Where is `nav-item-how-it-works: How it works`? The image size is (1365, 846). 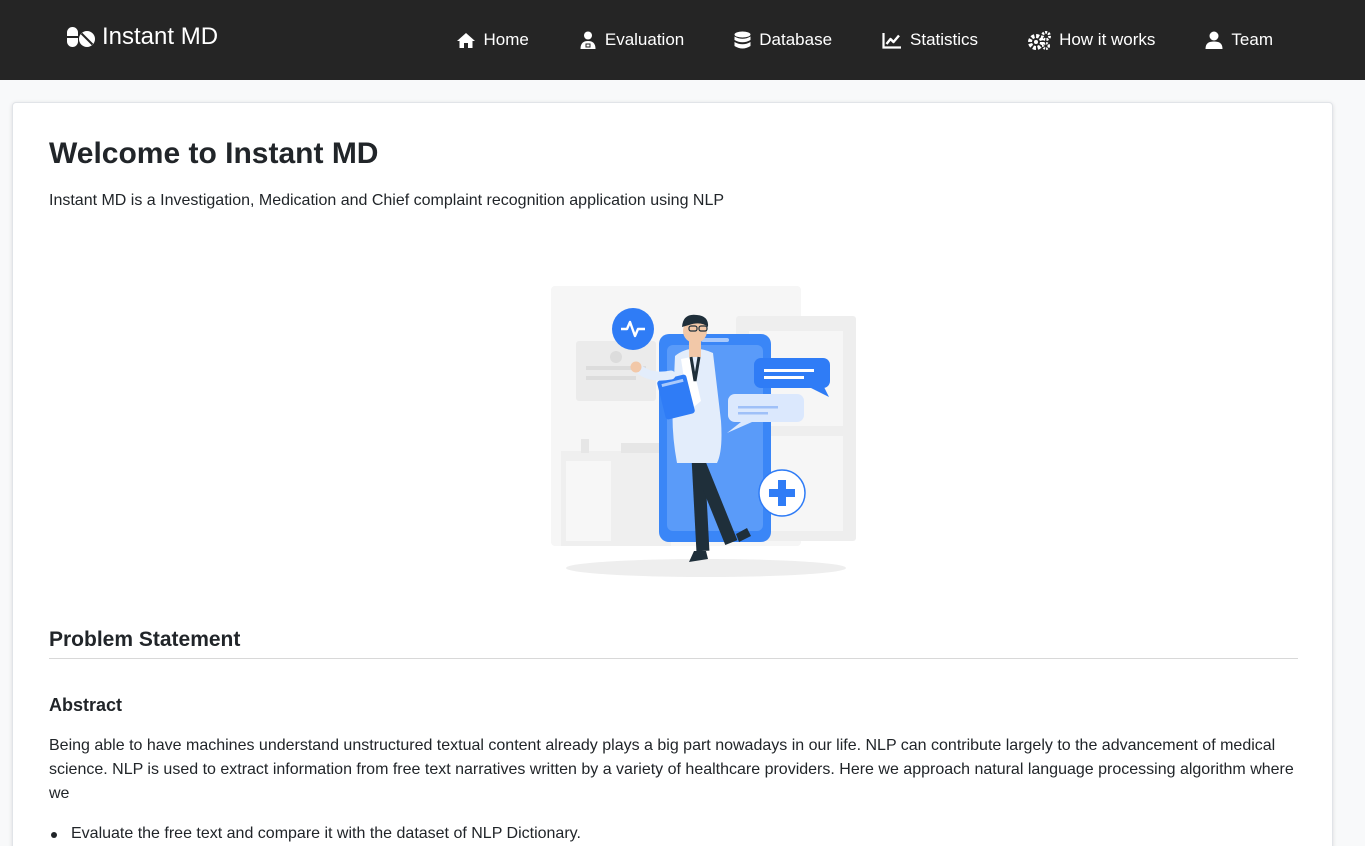 nav-item-how-it-works: How it works is located at coordinates (1091, 40).